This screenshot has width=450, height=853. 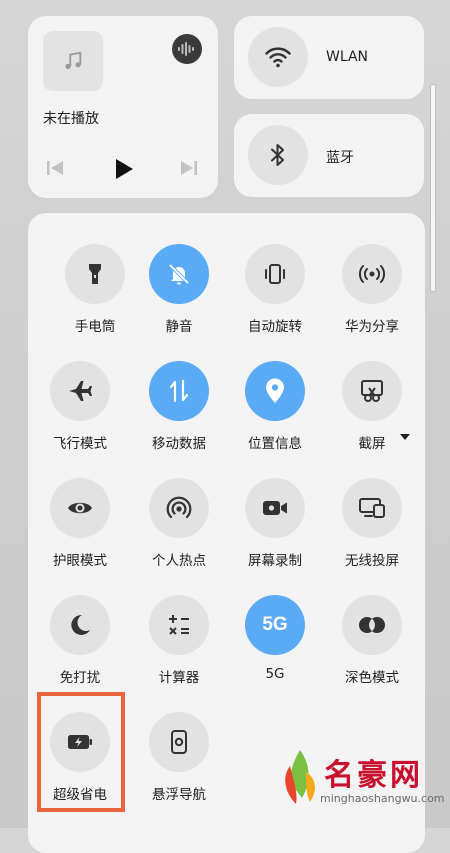 I want to click on watermark-text: 名豪网, so click(x=373, y=775).